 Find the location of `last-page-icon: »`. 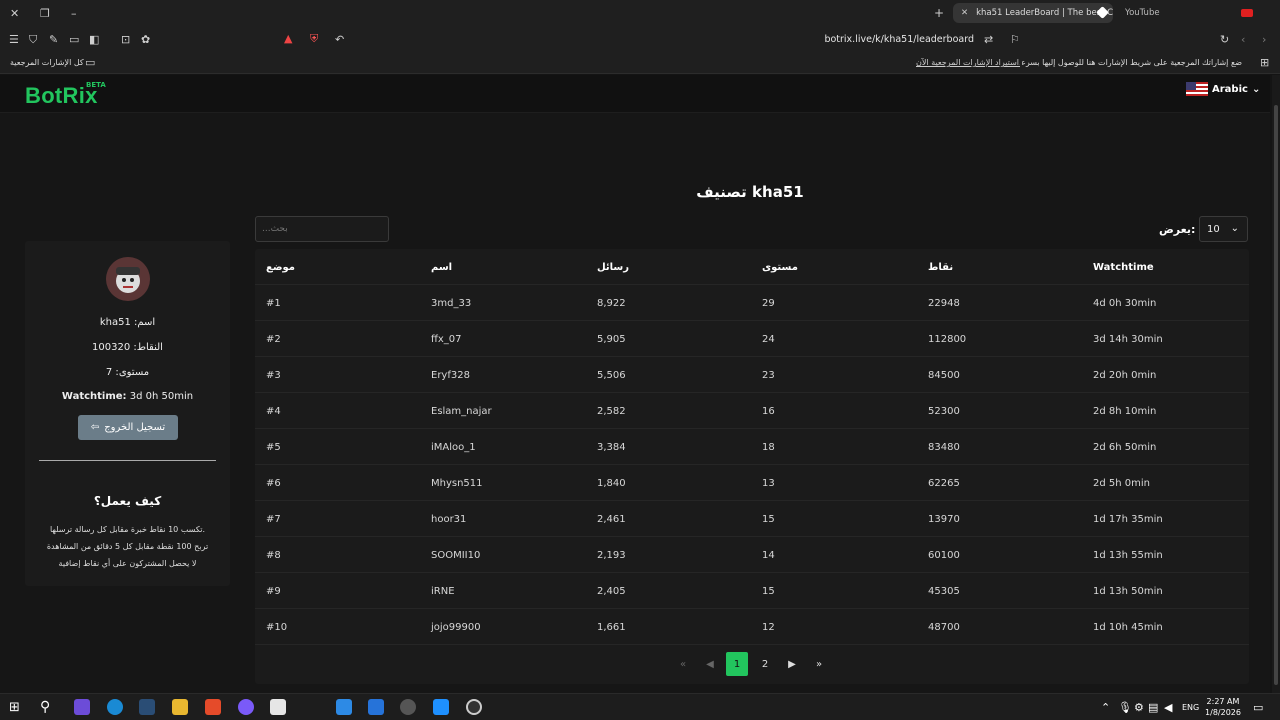

last-page-icon: » is located at coordinates (819, 664).